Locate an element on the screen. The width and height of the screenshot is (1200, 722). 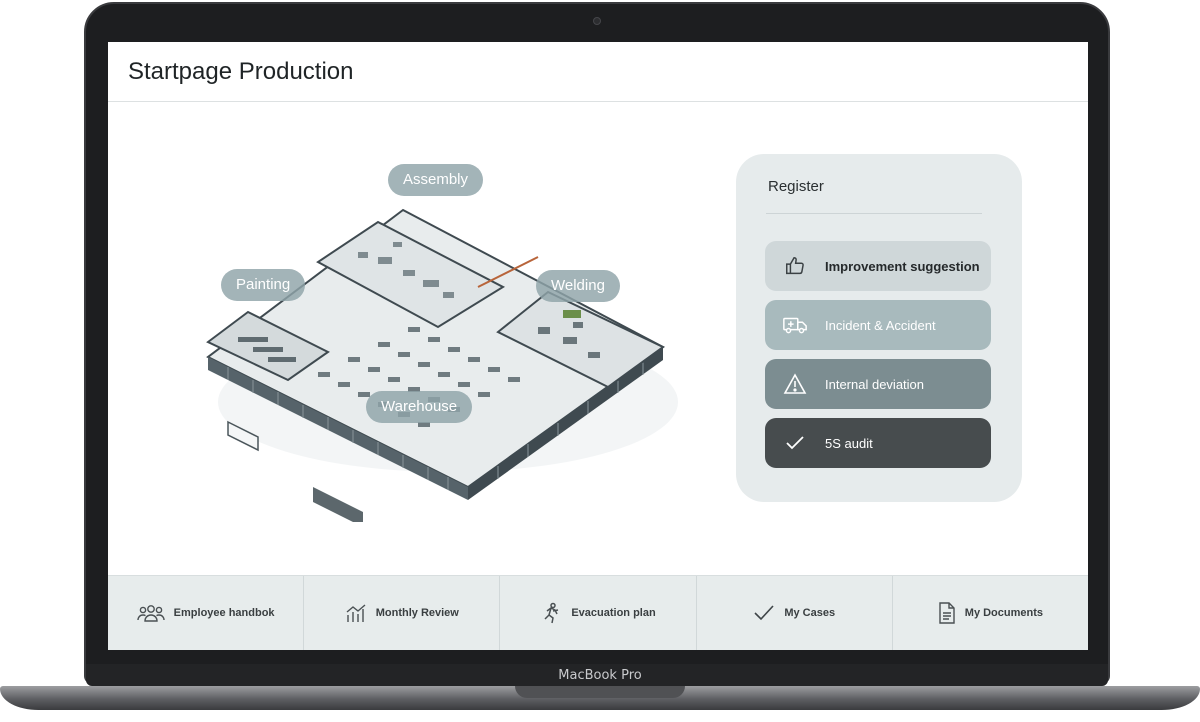
my-cases-link: My Cases is located at coordinates (795, 613).